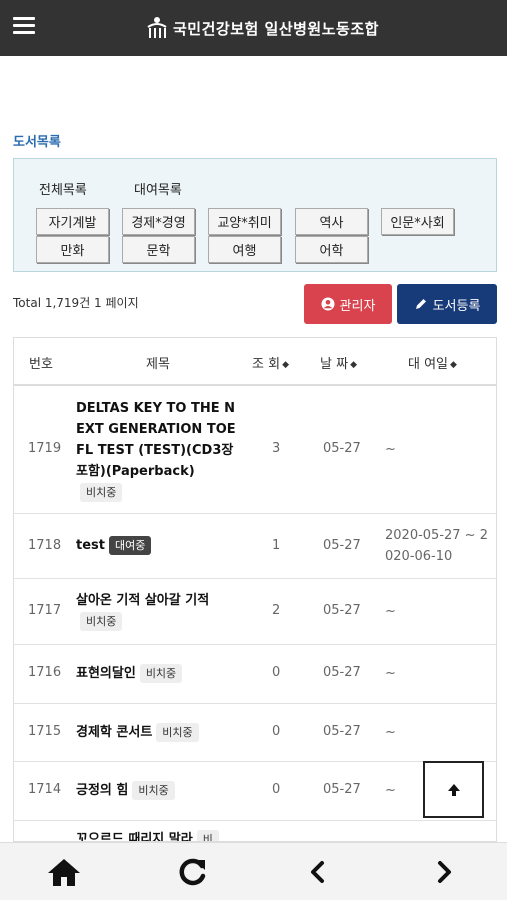 This screenshot has height=900, width=507. Describe the element at coordinates (255, 733) in the screenshot. I see `table-row: 1715 경제학 콘서트 비치중 0 05-27 ~` at that location.